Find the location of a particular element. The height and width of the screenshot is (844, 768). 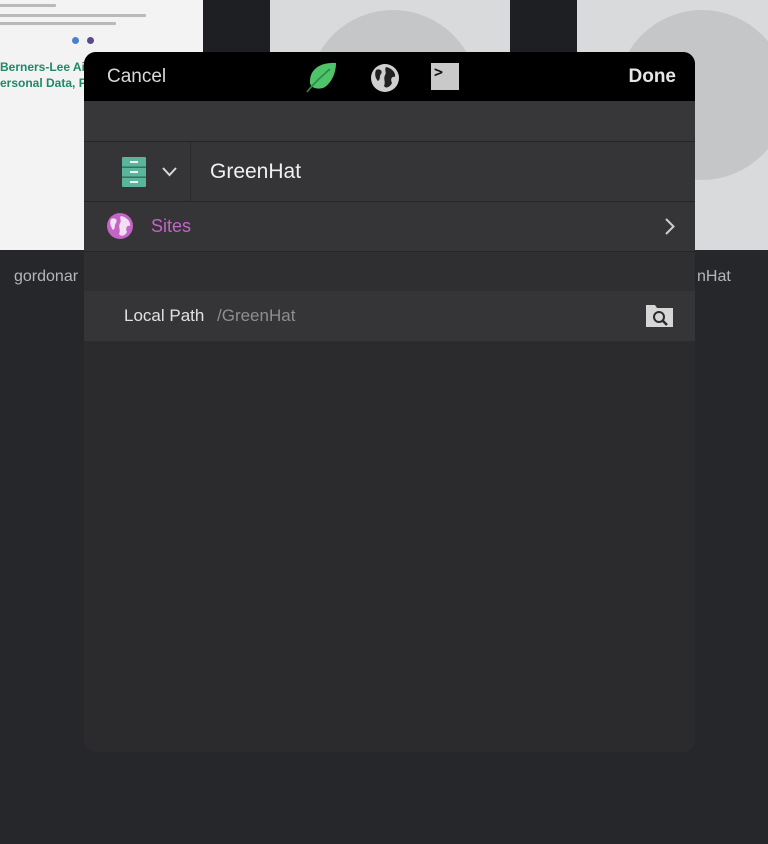

sites-label: Sites is located at coordinates (171, 226).